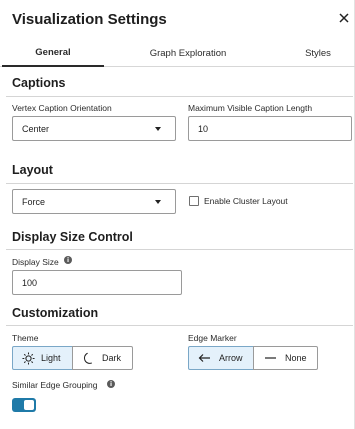  I want to click on display-size-section-title: Display Size Control, so click(72, 237).